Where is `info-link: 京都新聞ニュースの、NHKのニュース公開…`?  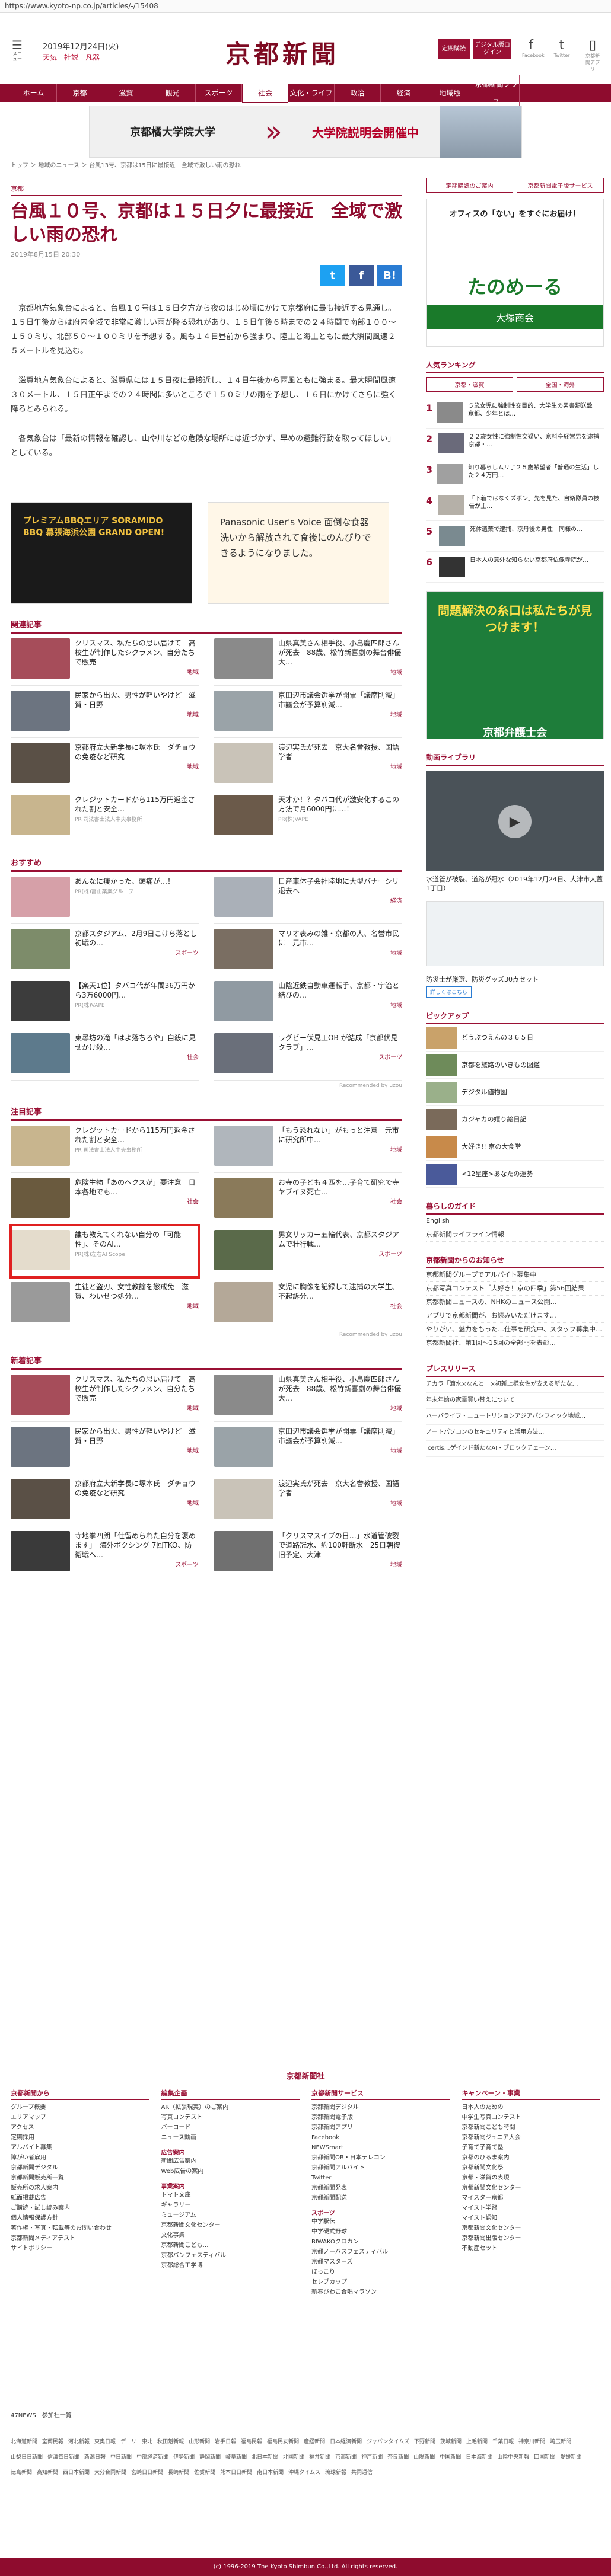
info-link: 京都新聞ニュースの、NHKのニュース公開… is located at coordinates (515, 1302).